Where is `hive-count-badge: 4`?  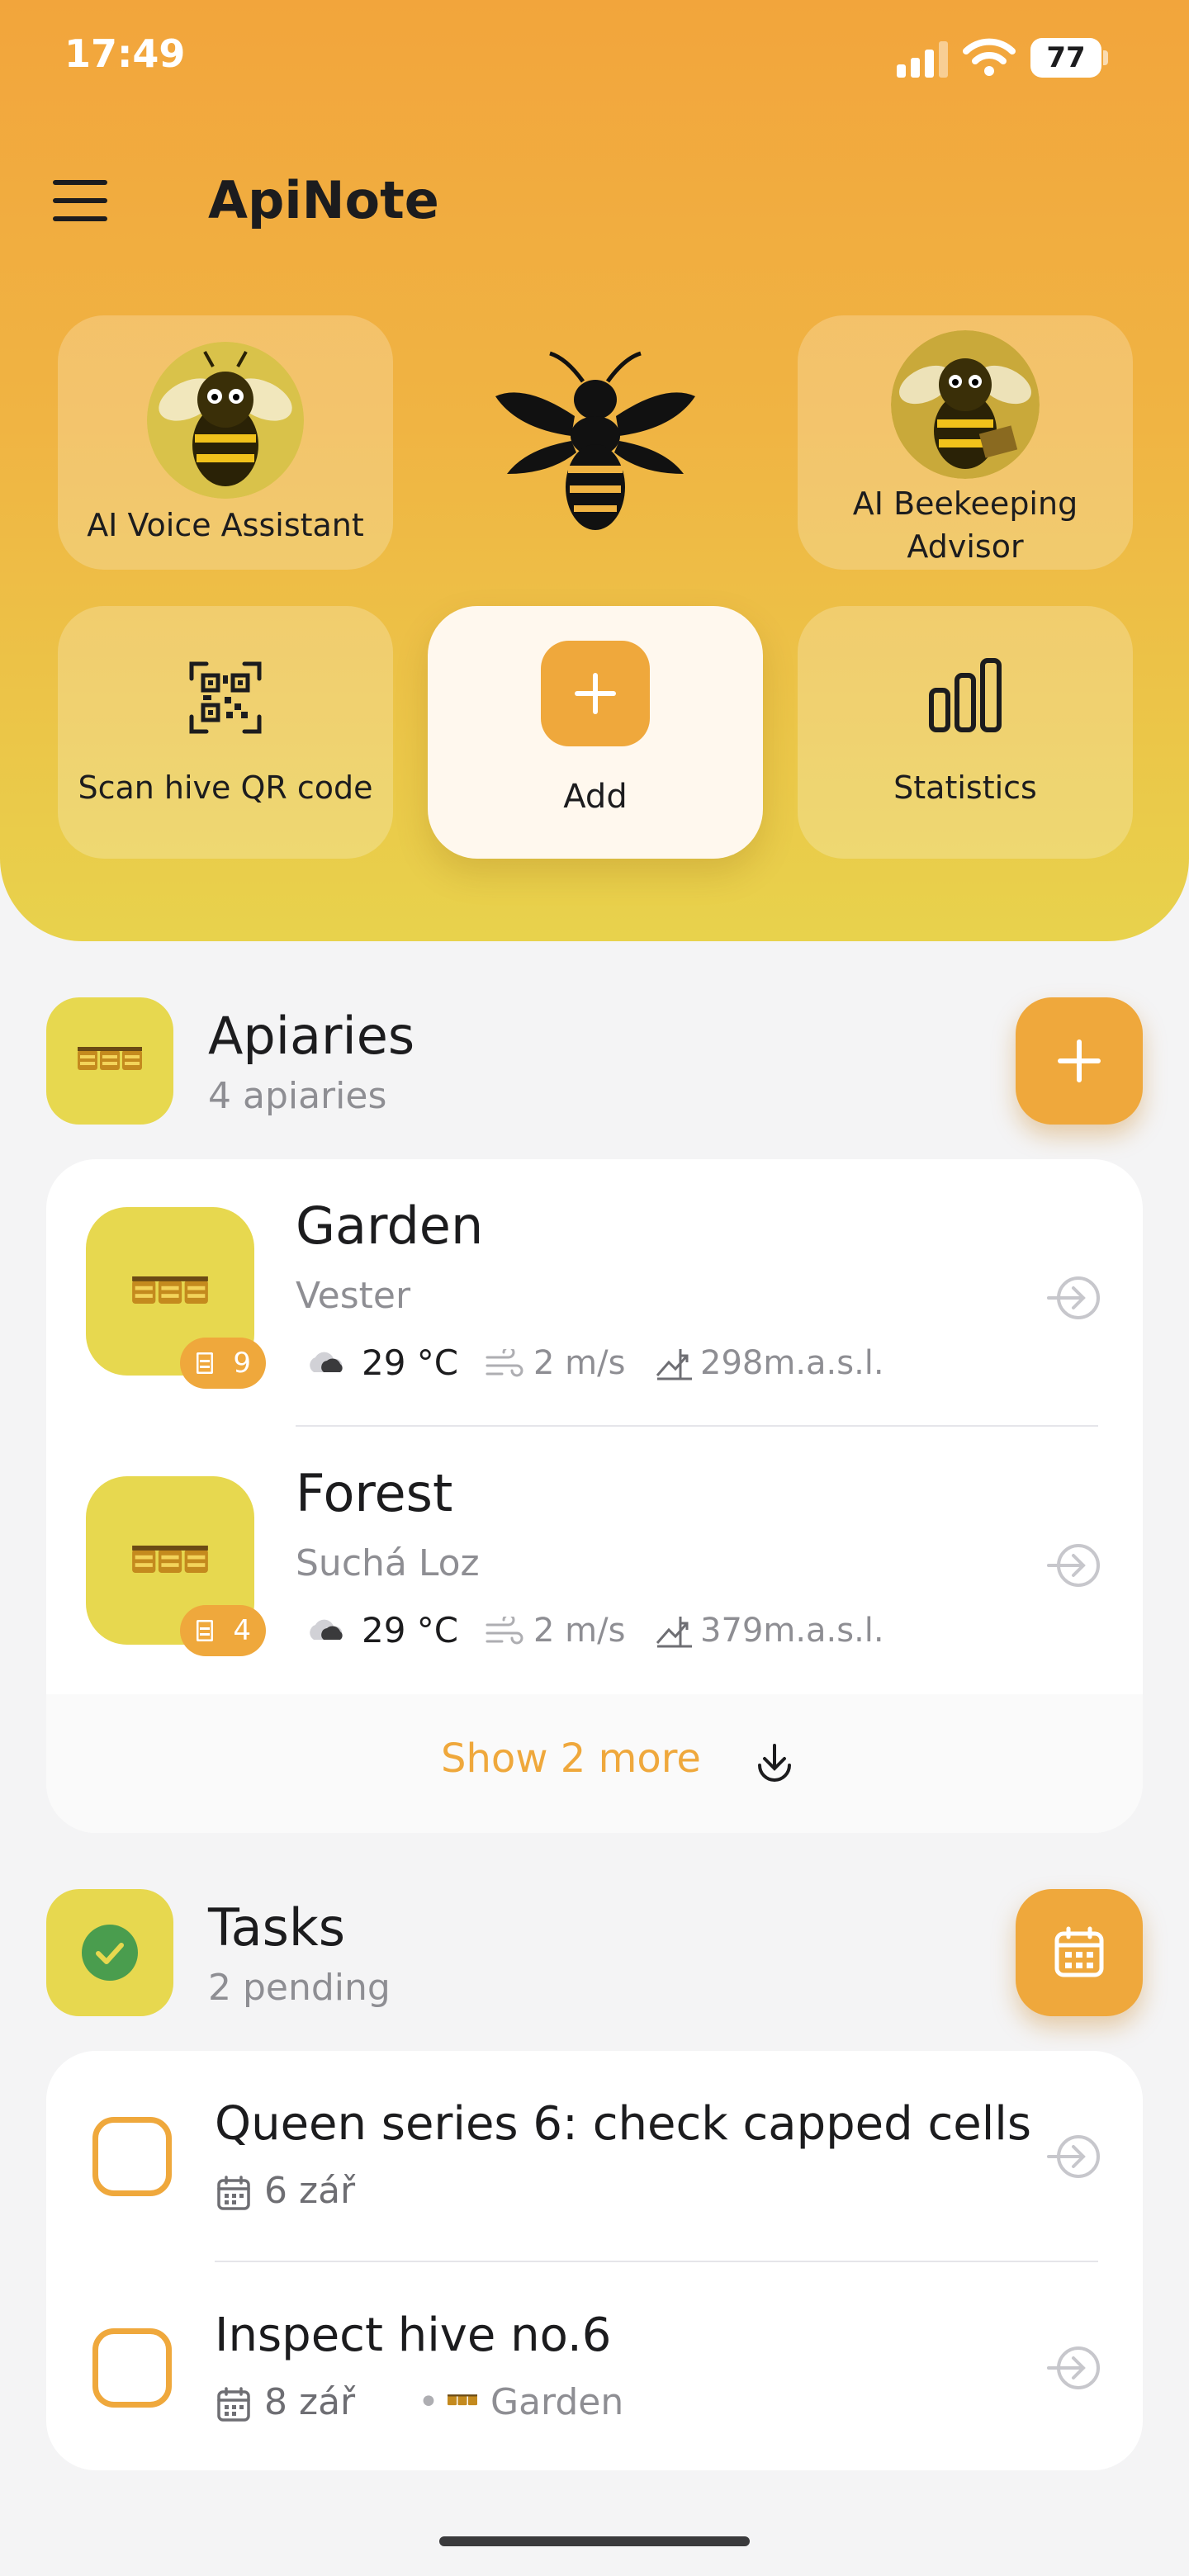
hive-count-badge: 4 is located at coordinates (223, 1630).